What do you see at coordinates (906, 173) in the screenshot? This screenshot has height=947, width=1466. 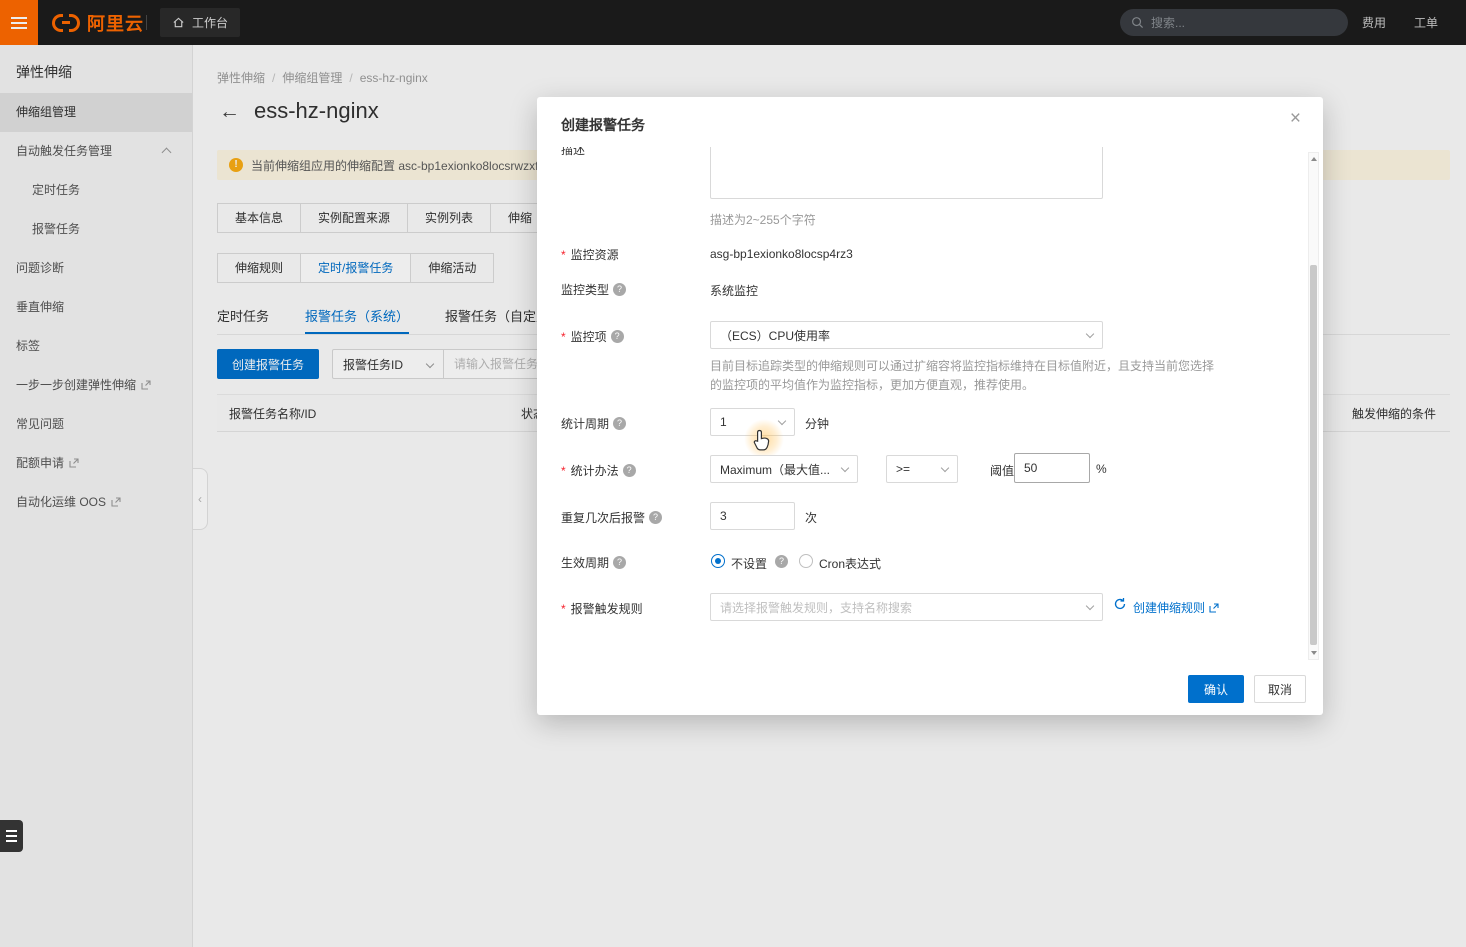 I see `description-textarea` at bounding box center [906, 173].